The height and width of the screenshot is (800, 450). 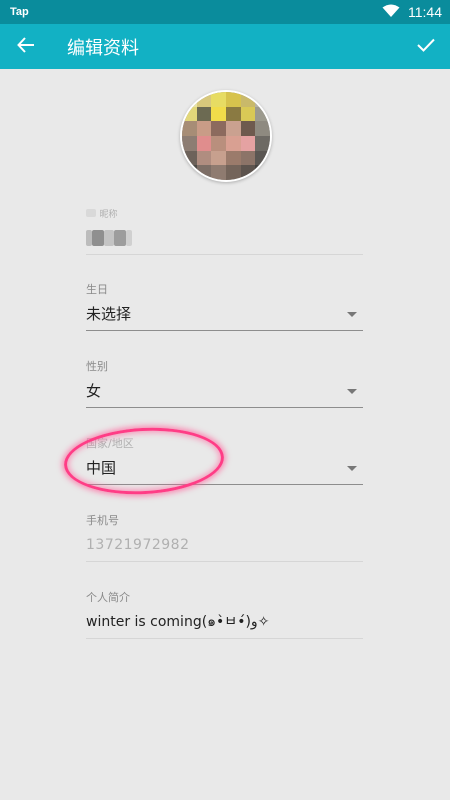 What do you see at coordinates (108, 597) in the screenshot?
I see `bio-label: 个人简介` at bounding box center [108, 597].